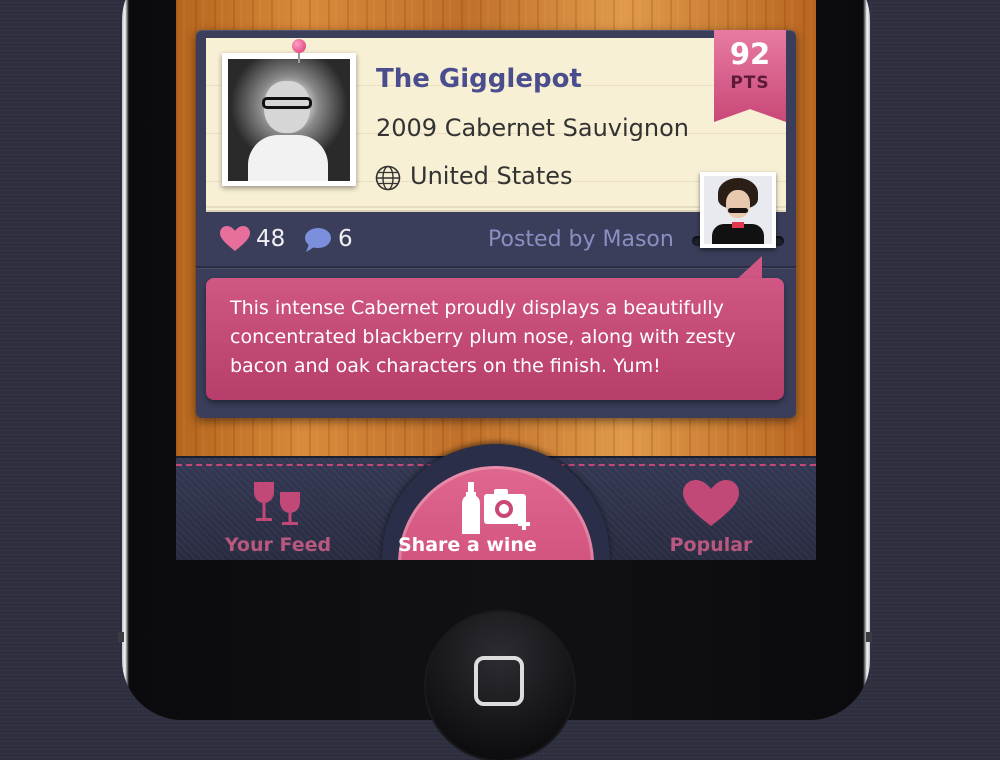  What do you see at coordinates (869, 637) in the screenshot?
I see `side-button-right` at bounding box center [869, 637].